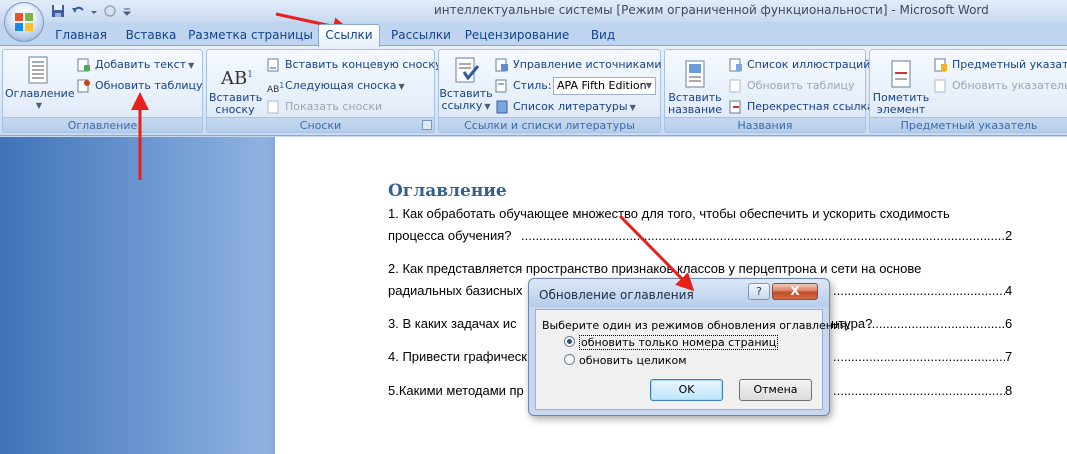  I want to click on show-notes-label: Показать сноски, so click(334, 106).